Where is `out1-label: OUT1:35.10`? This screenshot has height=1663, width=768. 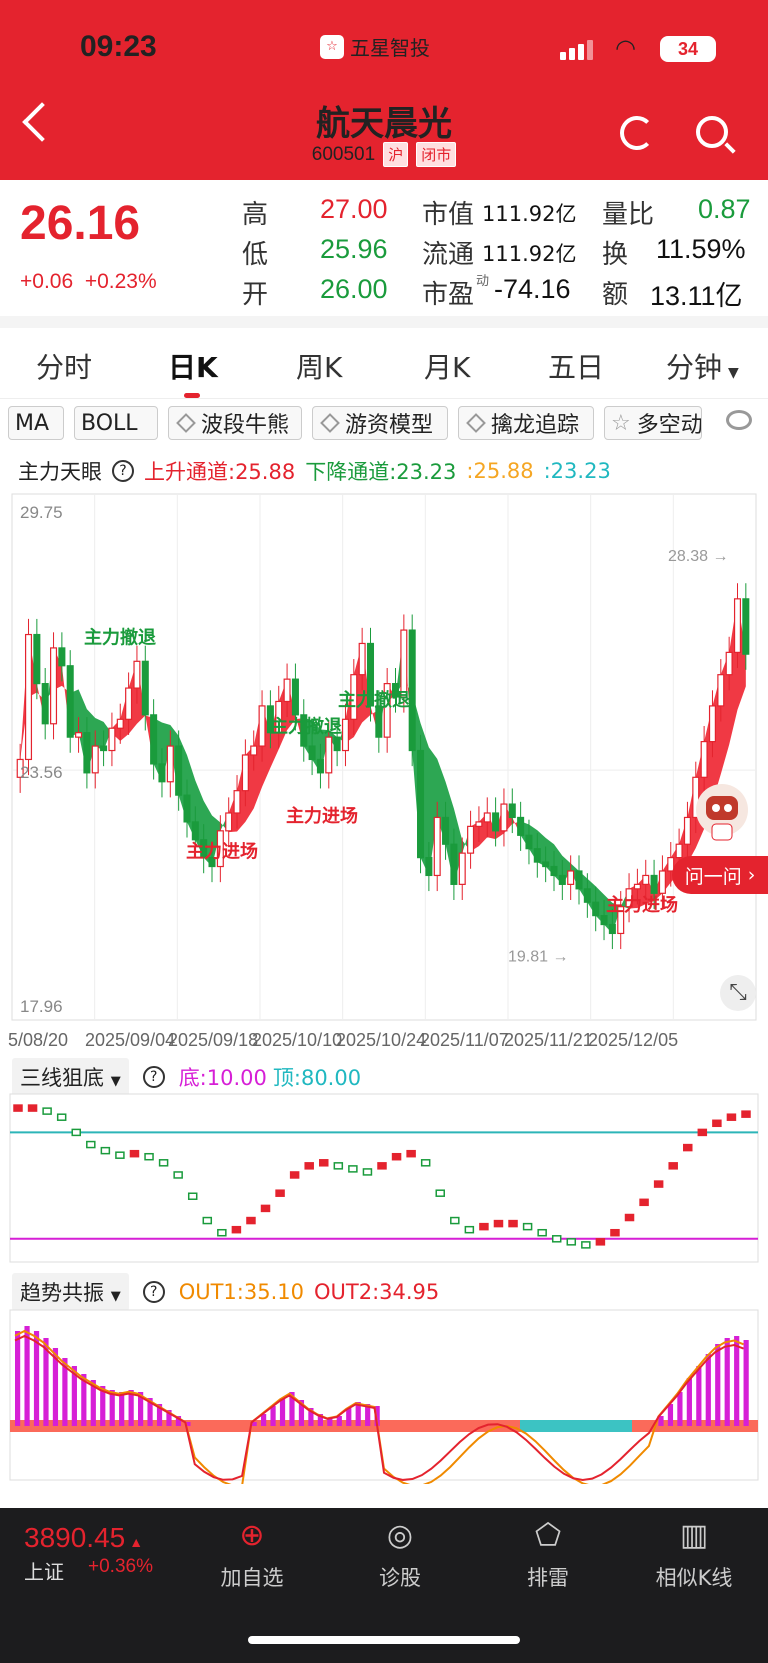
out1-label: OUT1:35.10 is located at coordinates (241, 1292).